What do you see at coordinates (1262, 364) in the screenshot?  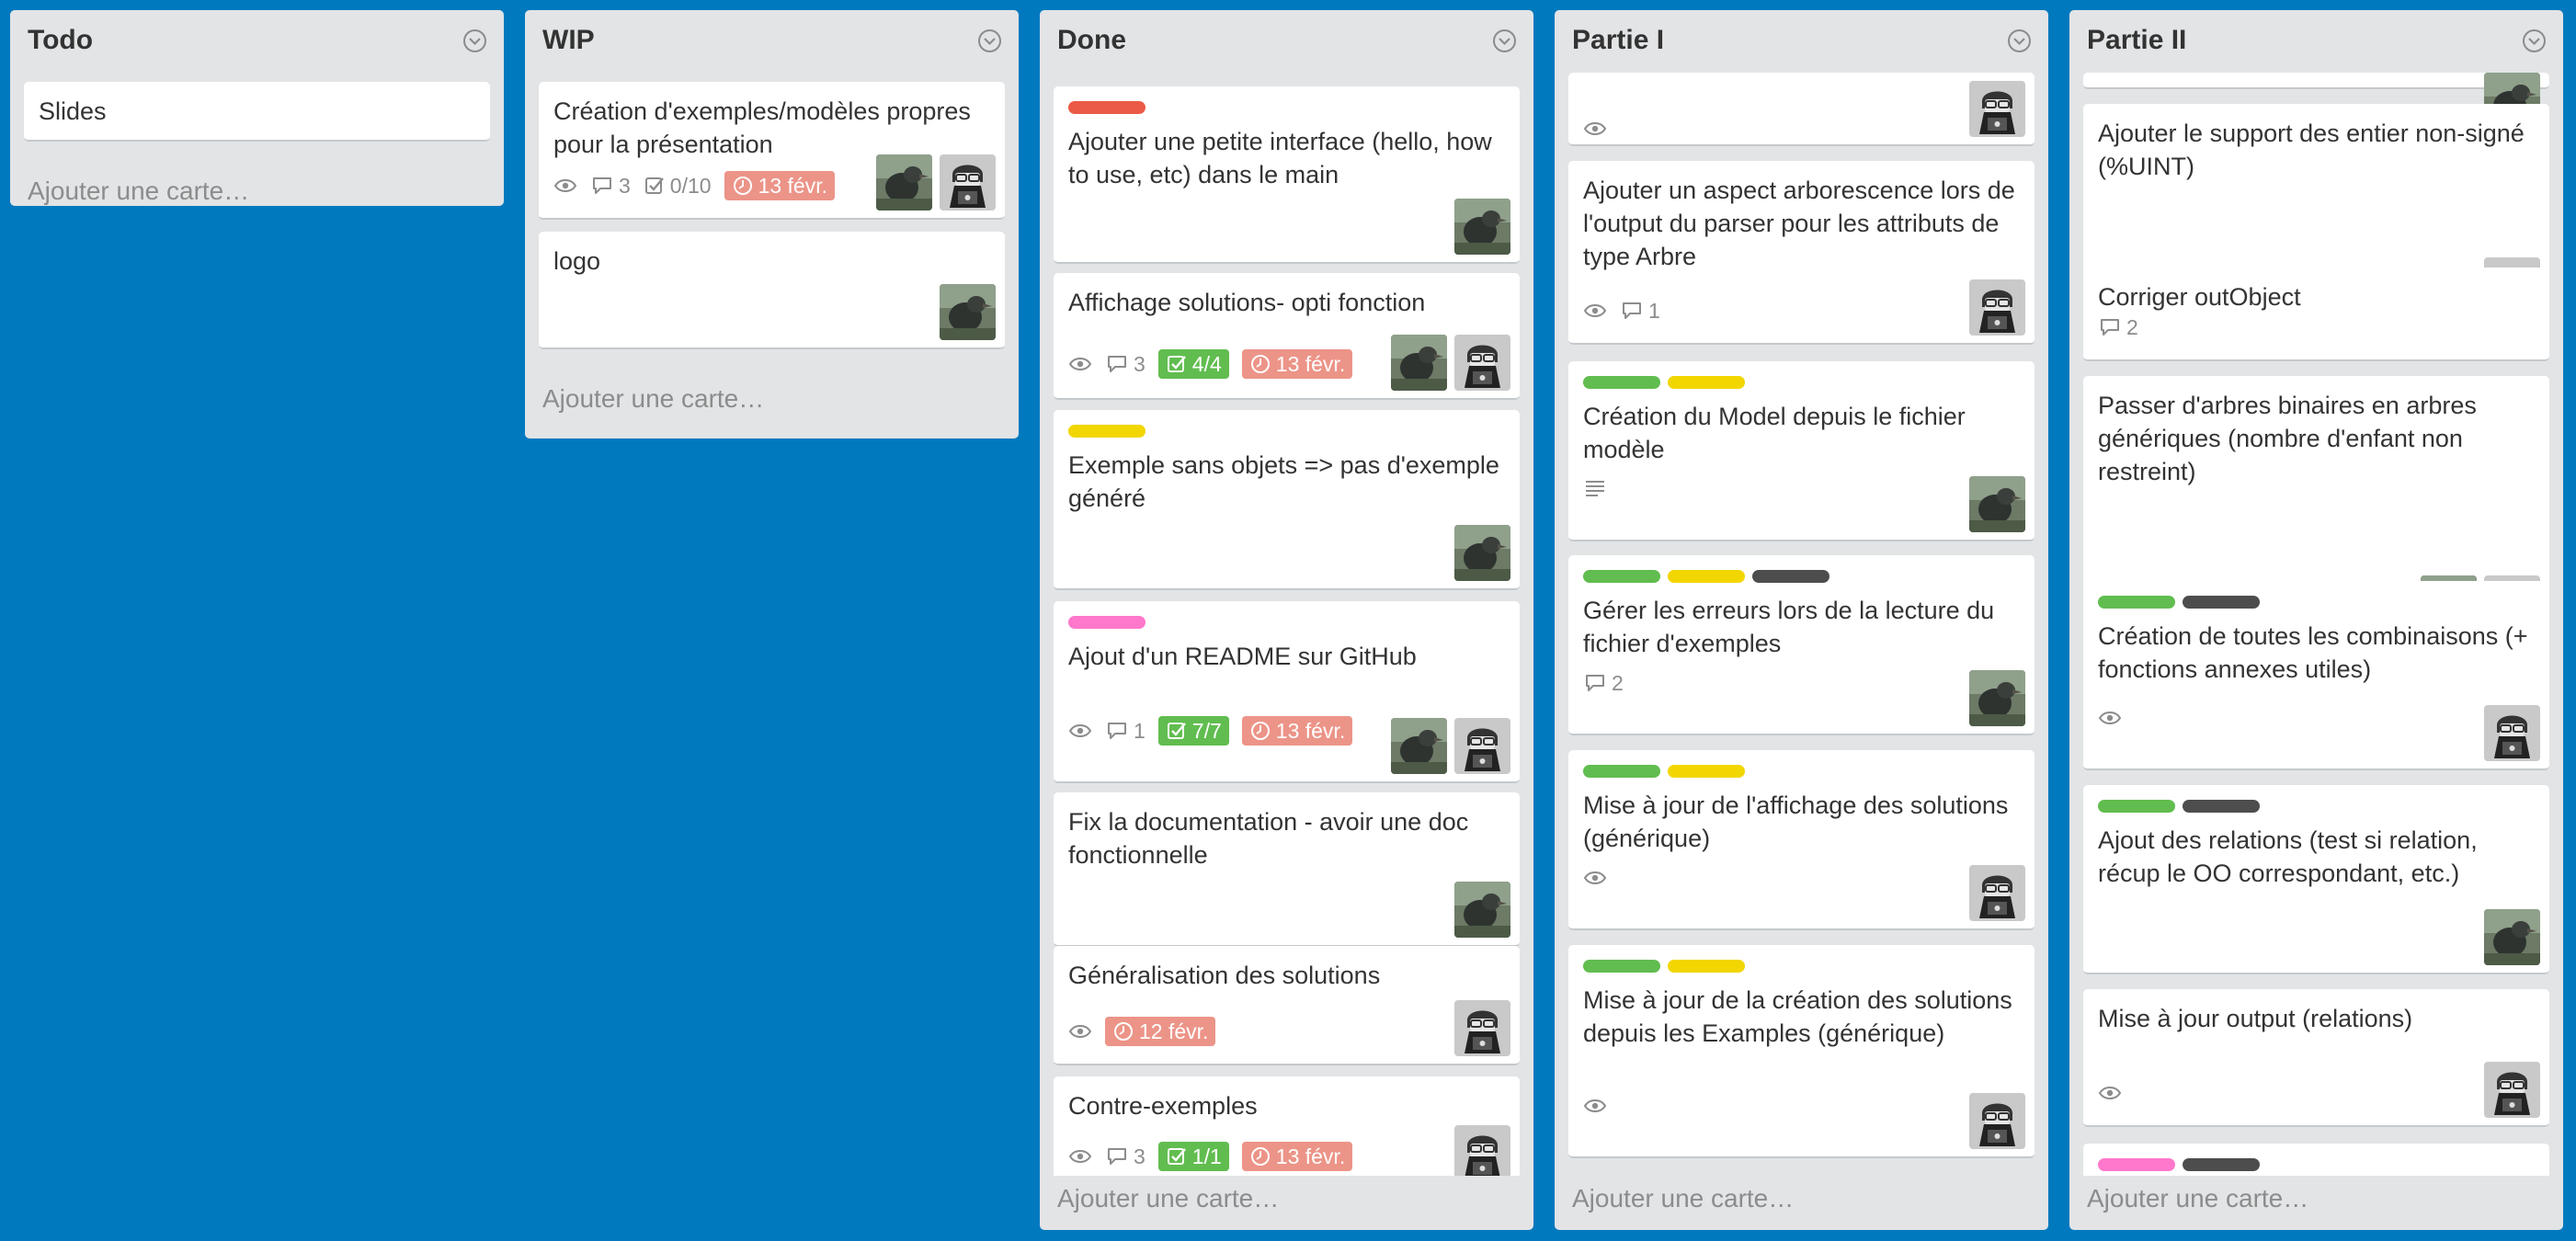 I see `clock-icon` at bounding box center [1262, 364].